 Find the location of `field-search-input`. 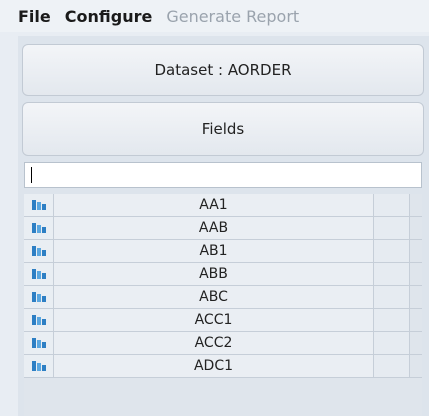

field-search-input is located at coordinates (226, 175).